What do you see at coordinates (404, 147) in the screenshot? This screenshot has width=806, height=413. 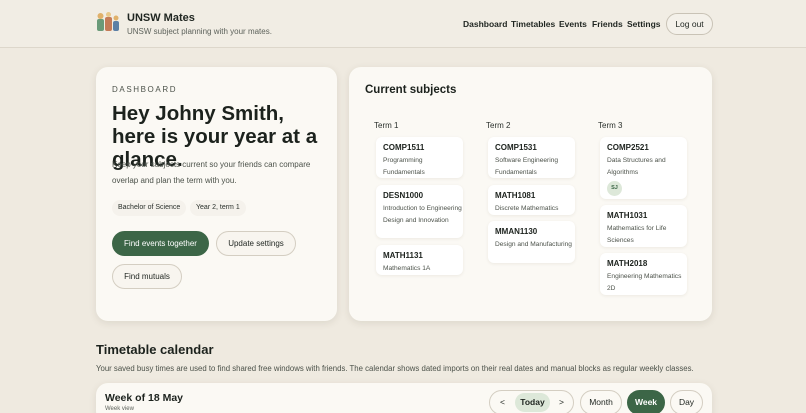 I see `course-code: COMP1511` at bounding box center [404, 147].